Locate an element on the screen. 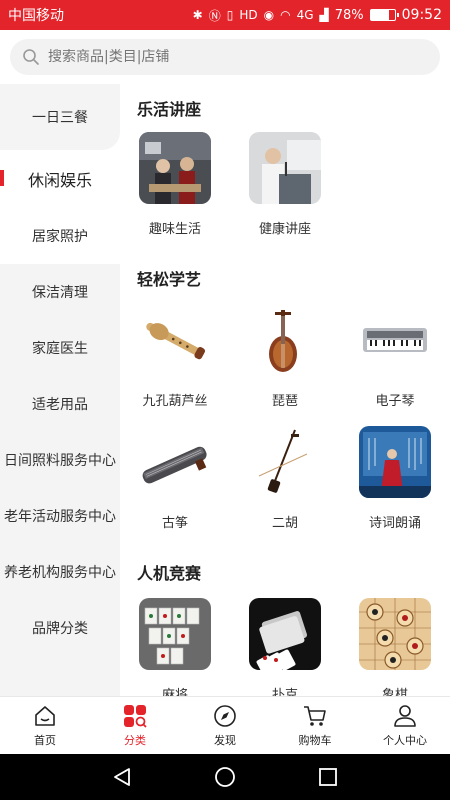 The height and width of the screenshot is (800, 450). category-item: 二胡 is located at coordinates (285, 478).